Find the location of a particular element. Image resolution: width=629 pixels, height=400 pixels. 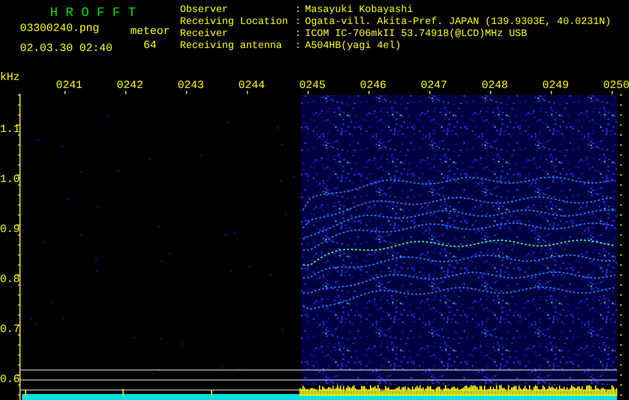

time-label: 0249 is located at coordinates (555, 86).